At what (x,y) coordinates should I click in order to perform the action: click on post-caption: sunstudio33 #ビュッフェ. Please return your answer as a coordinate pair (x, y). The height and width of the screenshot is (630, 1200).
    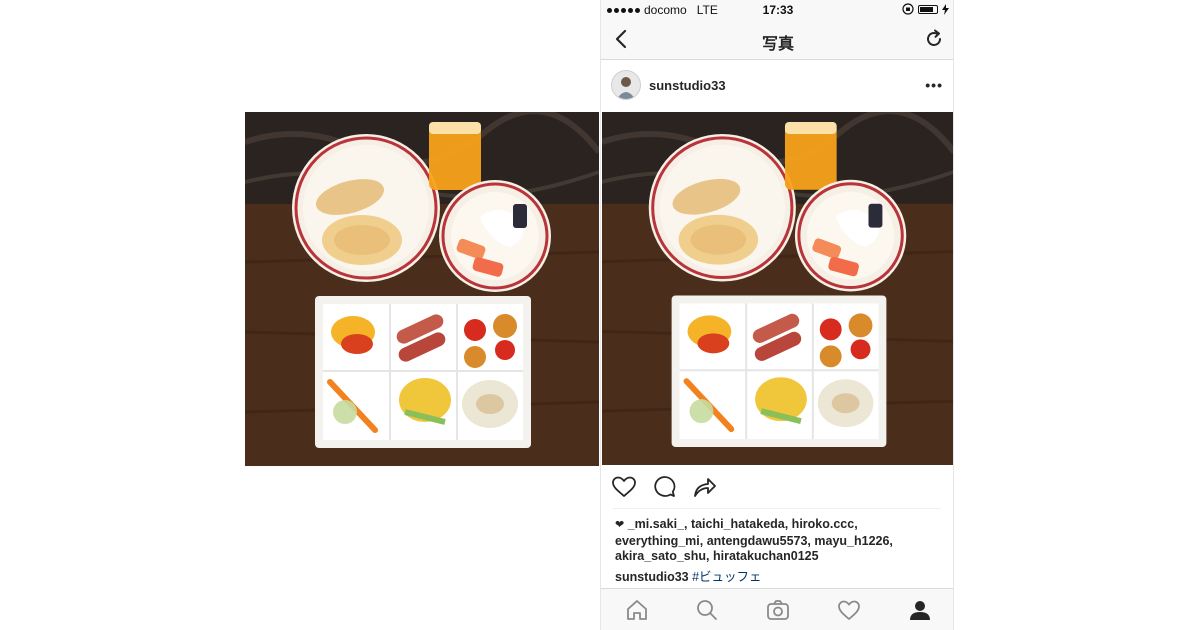
    Looking at the image, I should click on (688, 577).